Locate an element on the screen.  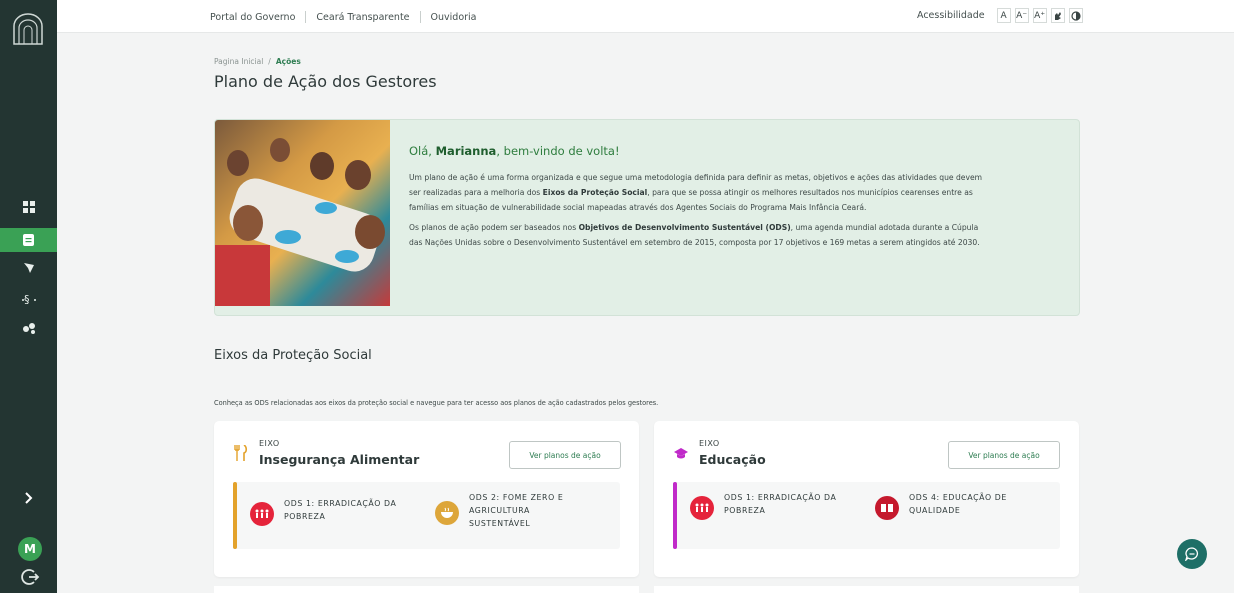
dashboard-icon is located at coordinates (28, 207).